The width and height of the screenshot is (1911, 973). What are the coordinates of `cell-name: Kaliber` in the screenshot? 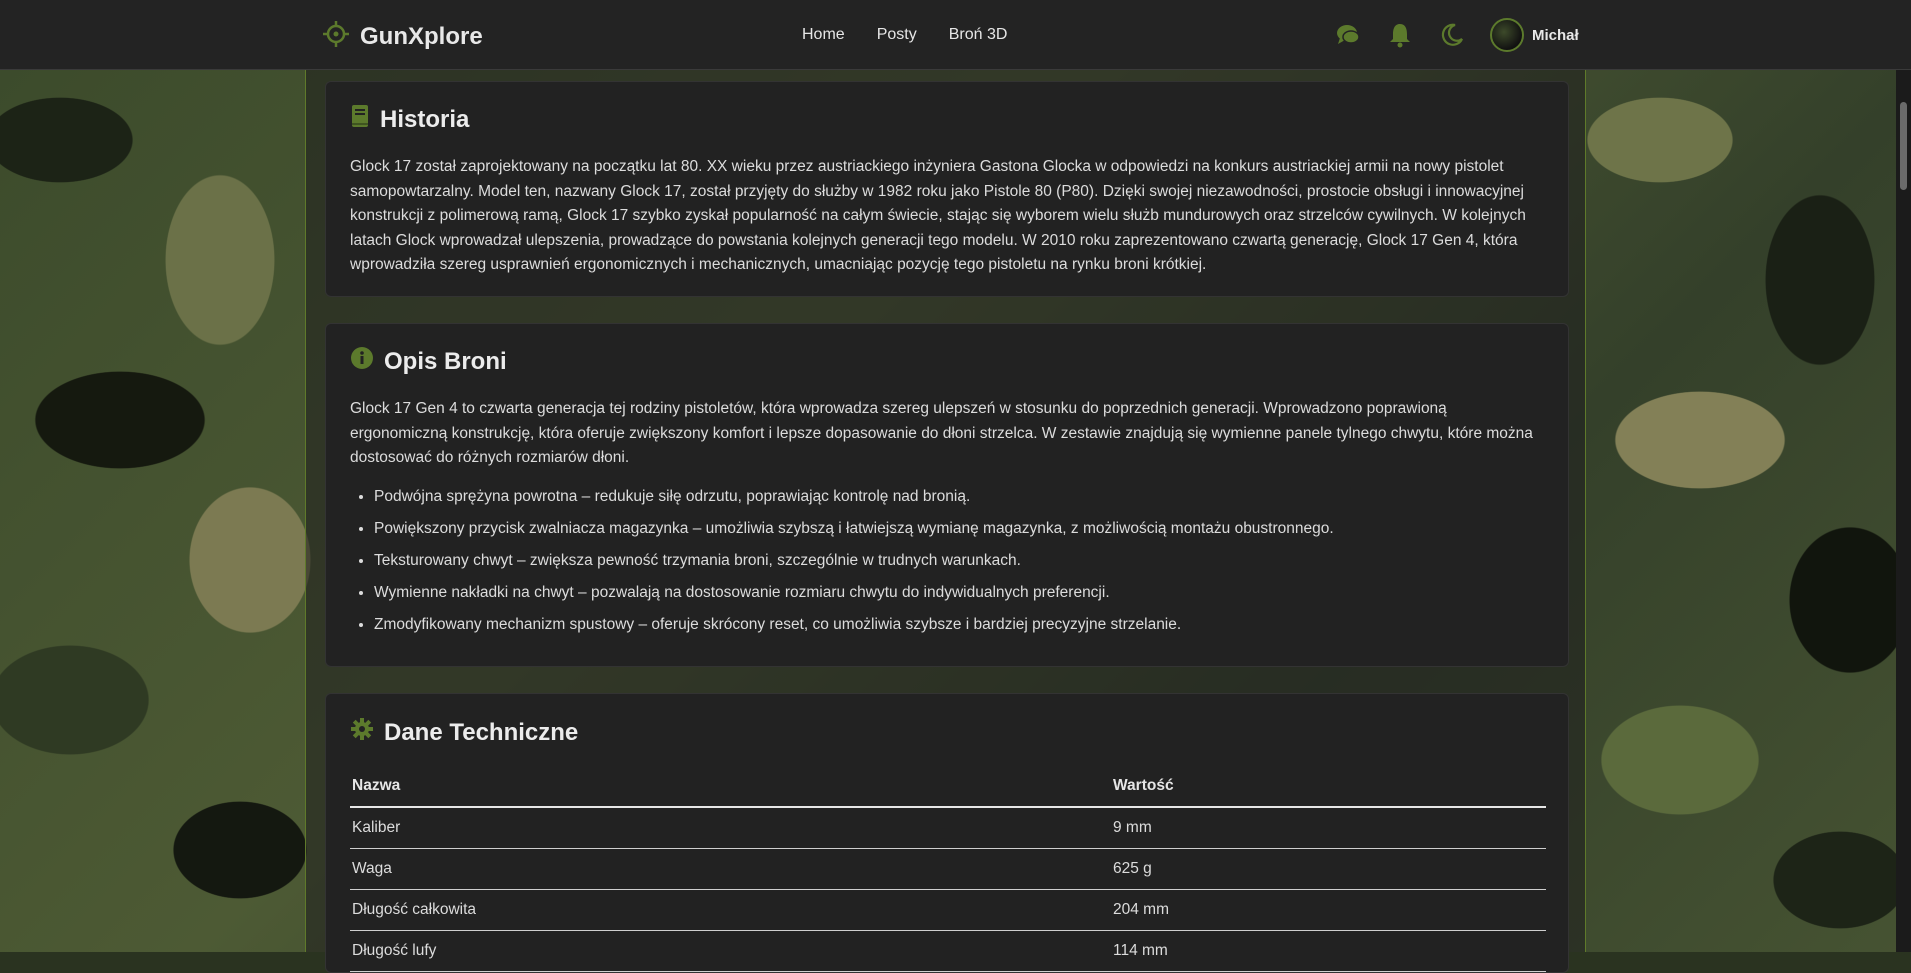 It's located at (730, 828).